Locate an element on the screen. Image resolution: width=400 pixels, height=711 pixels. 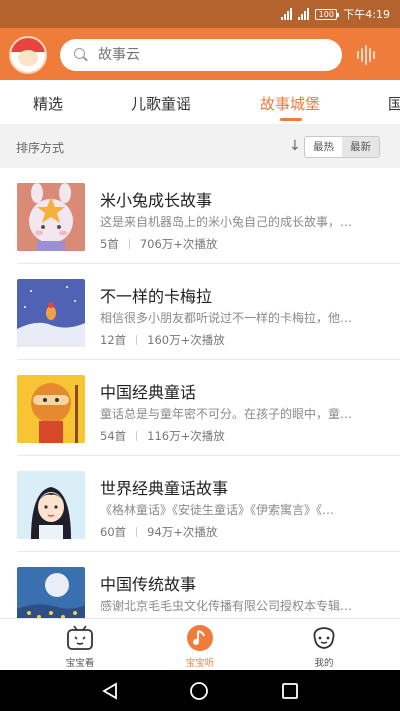
signal-icon is located at coordinates (287, 14).